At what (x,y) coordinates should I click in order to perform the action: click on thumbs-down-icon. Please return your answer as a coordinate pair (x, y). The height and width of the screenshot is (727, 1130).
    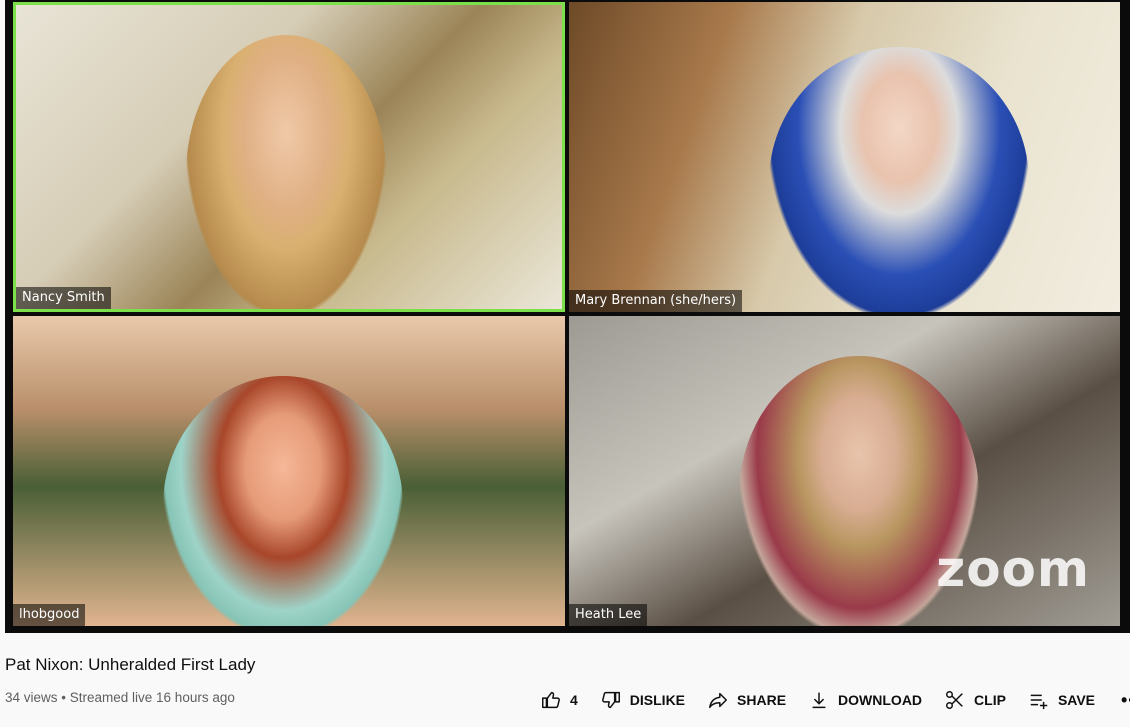
    Looking at the image, I should click on (611, 700).